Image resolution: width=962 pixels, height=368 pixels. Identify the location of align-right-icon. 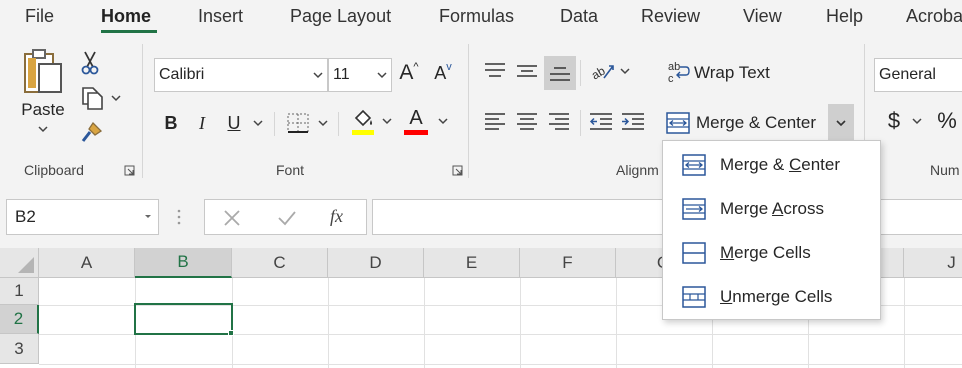
(559, 121).